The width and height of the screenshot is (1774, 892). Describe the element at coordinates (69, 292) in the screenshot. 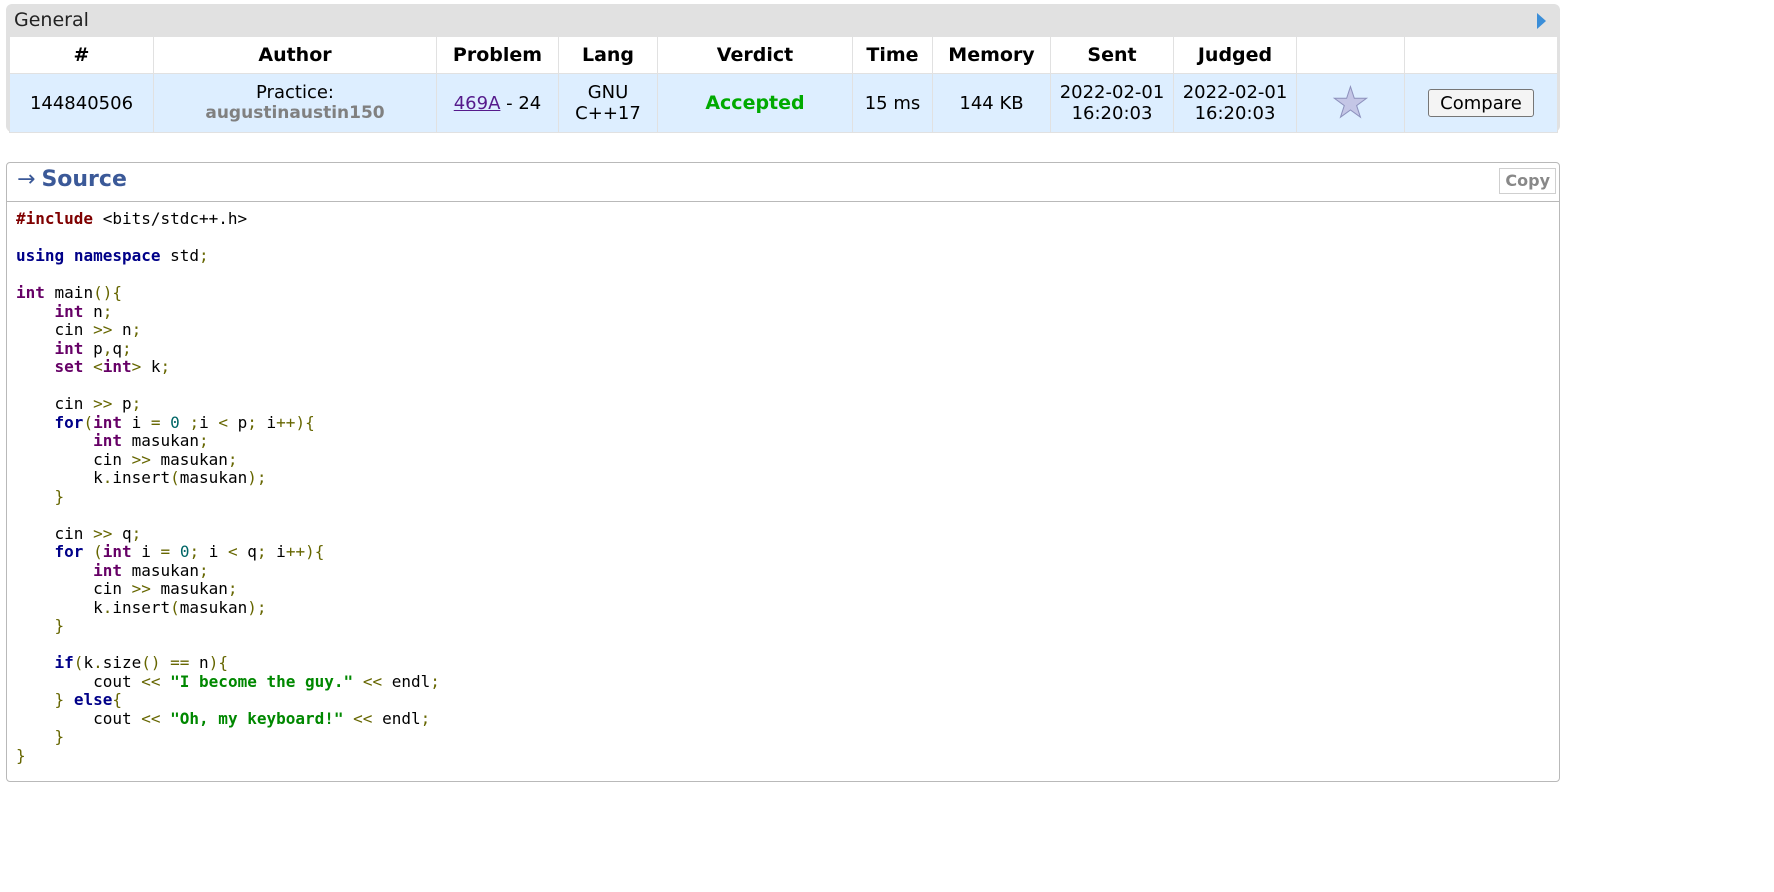

I see `code-line: int main(){` at that location.